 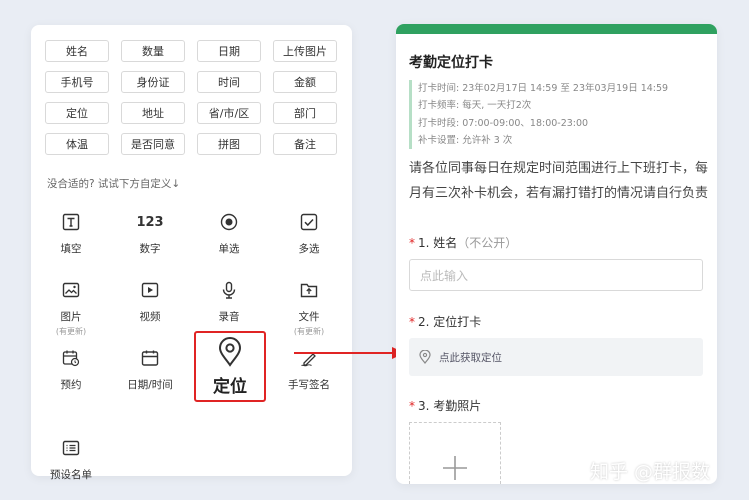 I want to click on preset-field-chip: 金额, so click(x=305, y=82).